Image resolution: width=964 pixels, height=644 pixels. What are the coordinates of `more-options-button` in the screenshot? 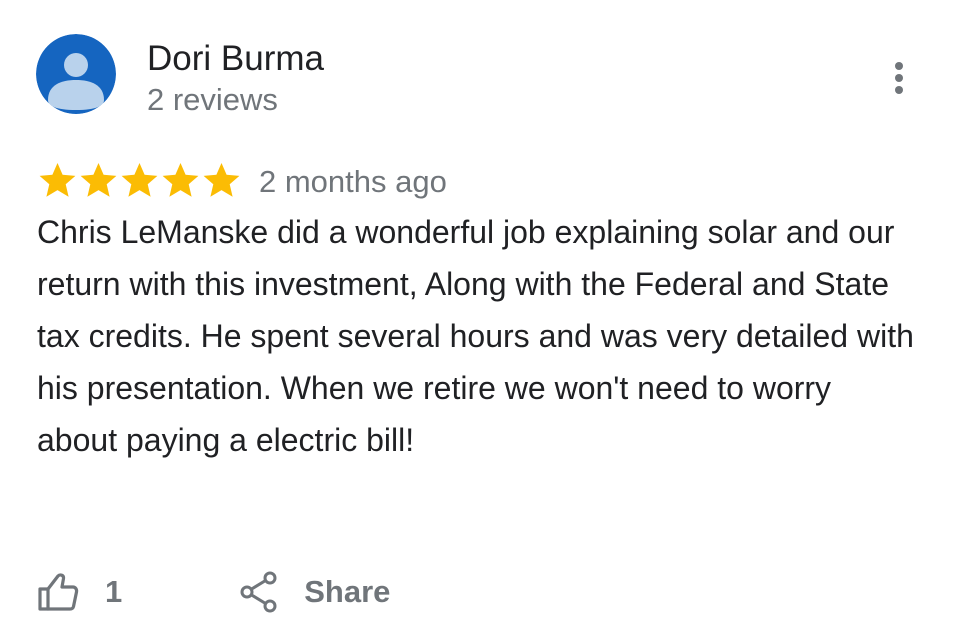 It's located at (899, 79).